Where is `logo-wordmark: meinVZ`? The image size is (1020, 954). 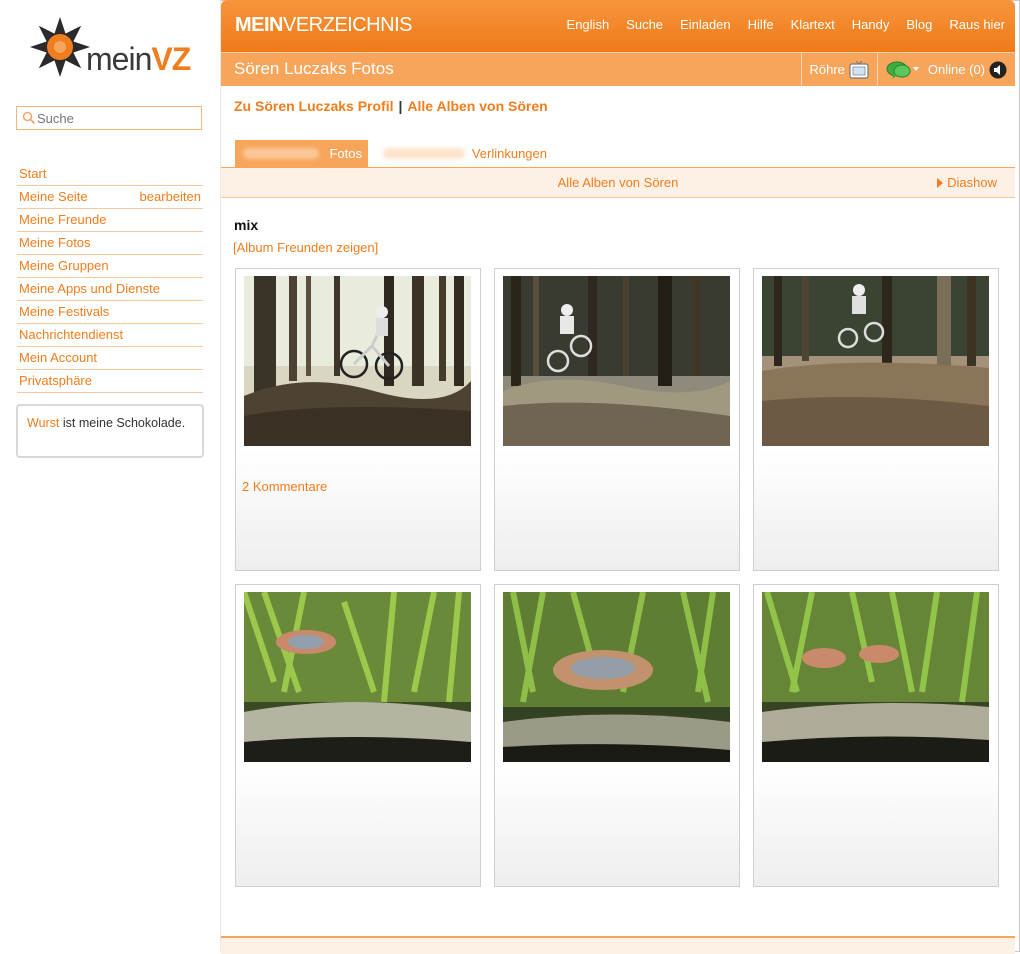
logo-wordmark: meinVZ is located at coordinates (138, 59).